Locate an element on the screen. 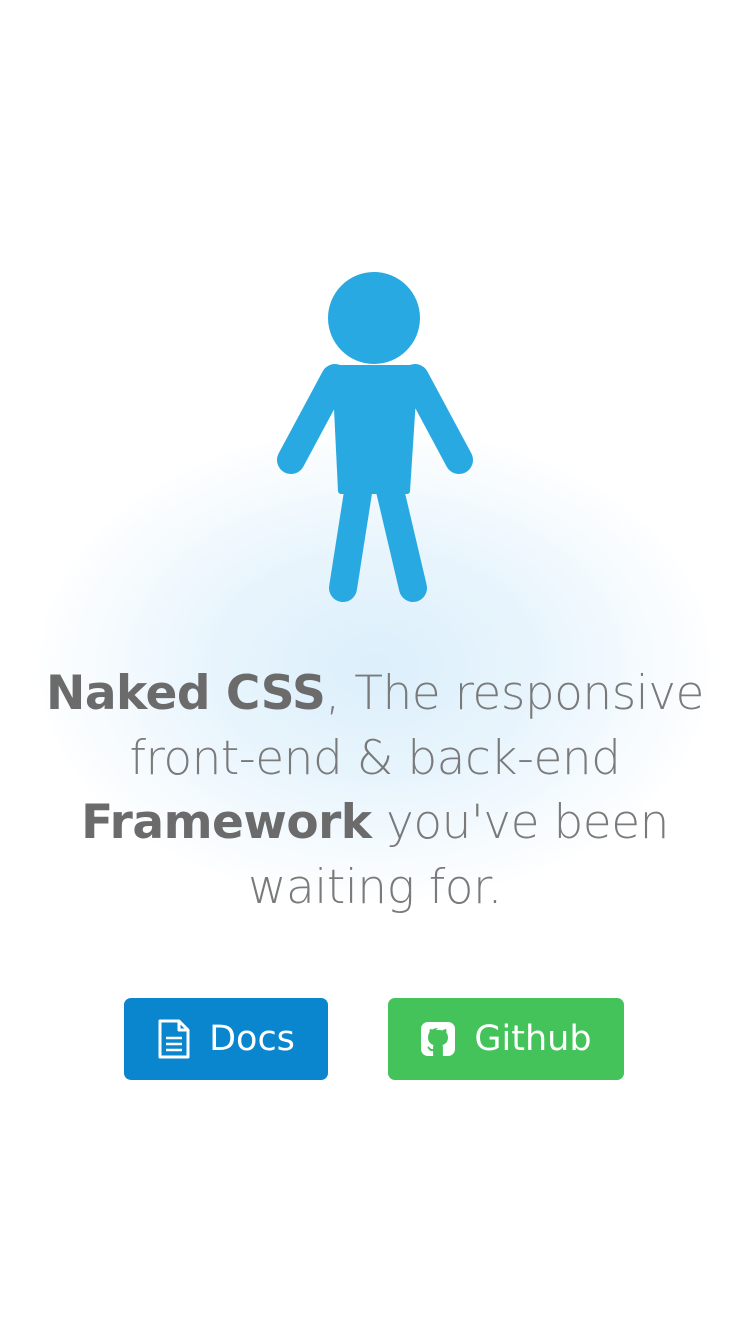 This screenshot has width=750, height=1334. github-button-label: Github is located at coordinates (533, 1039).